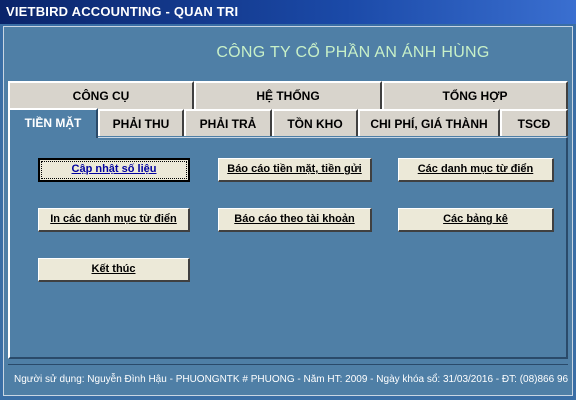 This screenshot has height=400, width=576. Describe the element at coordinates (114, 170) in the screenshot. I see `update-data-button: Cập nhật số liệu` at that location.